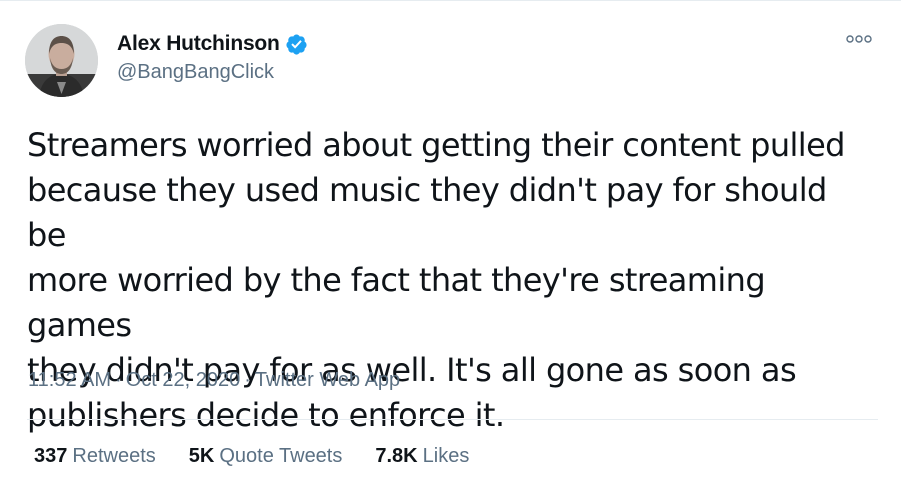 This screenshot has width=901, height=488. What do you see at coordinates (198, 44) in the screenshot?
I see `display-name: Alex Hutchinson` at bounding box center [198, 44].